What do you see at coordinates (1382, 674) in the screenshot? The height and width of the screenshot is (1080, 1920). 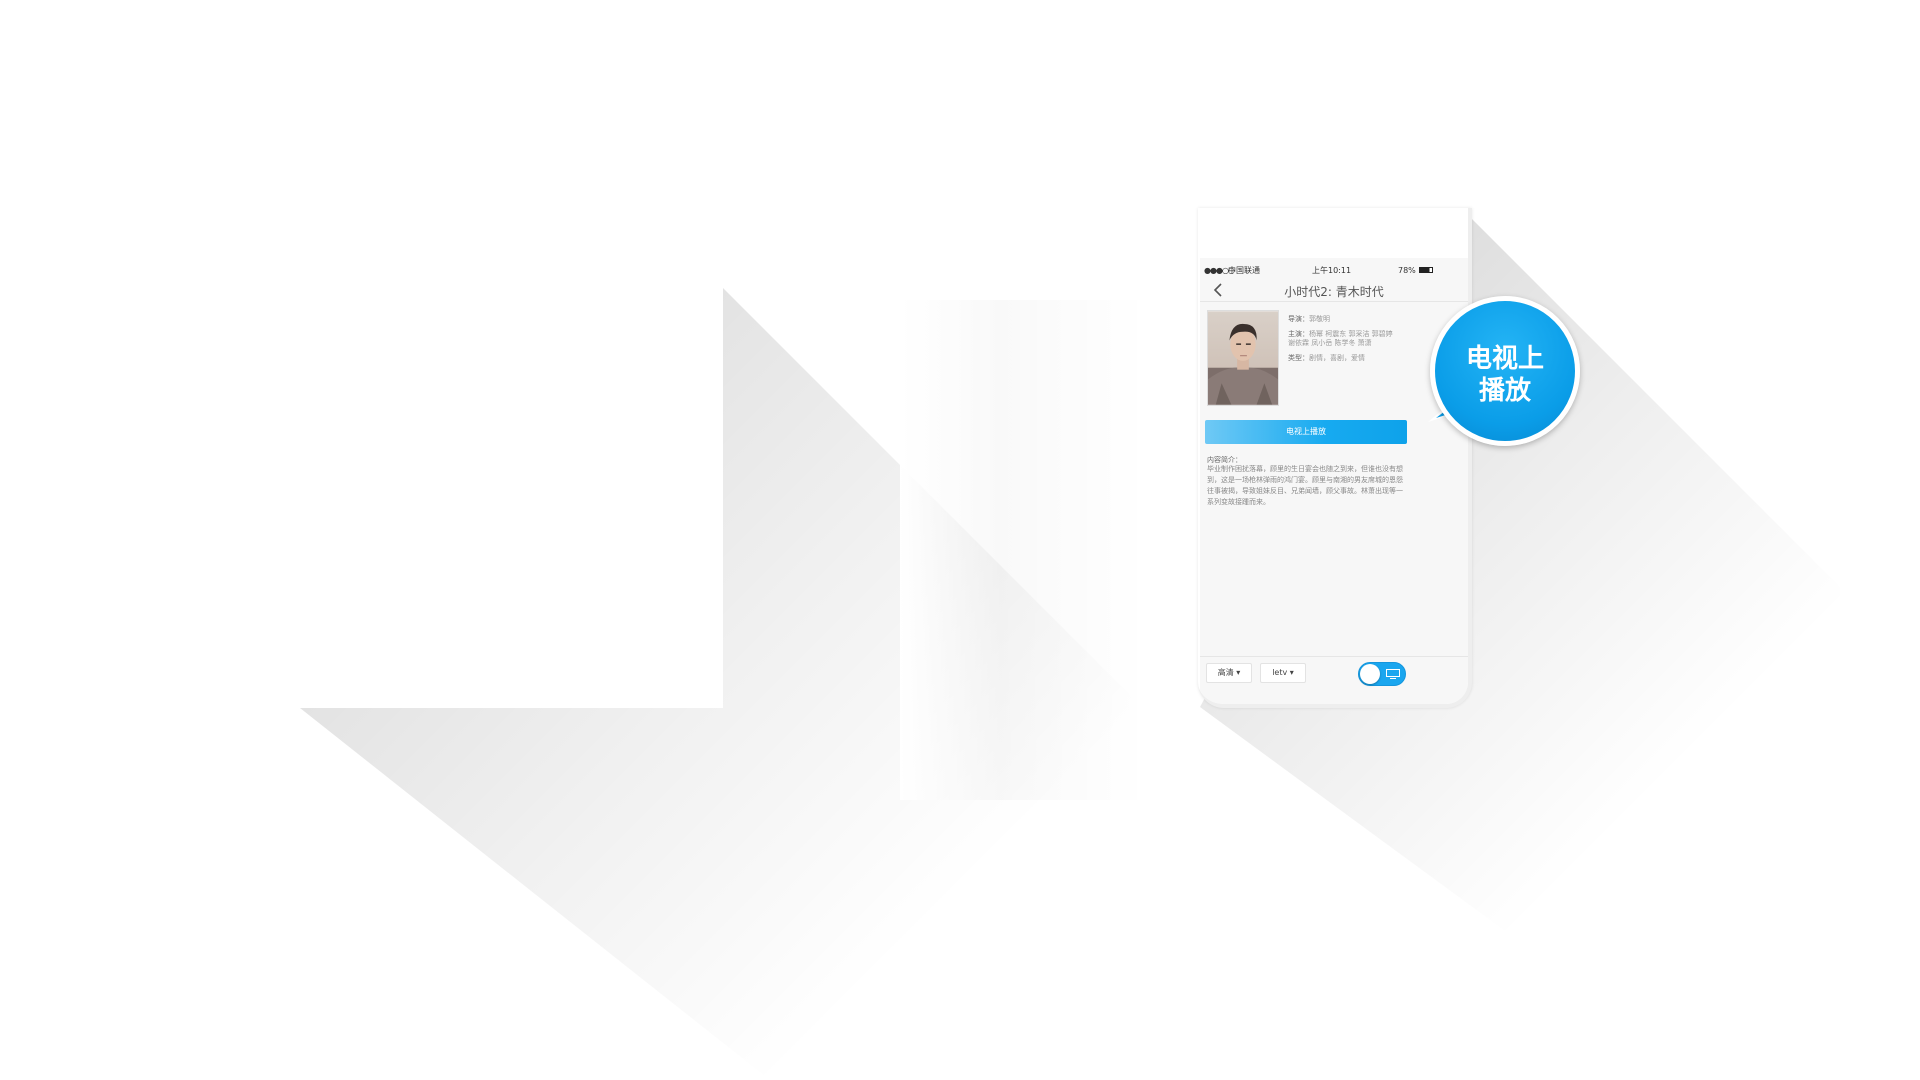 I see `tv-mode-toggle` at bounding box center [1382, 674].